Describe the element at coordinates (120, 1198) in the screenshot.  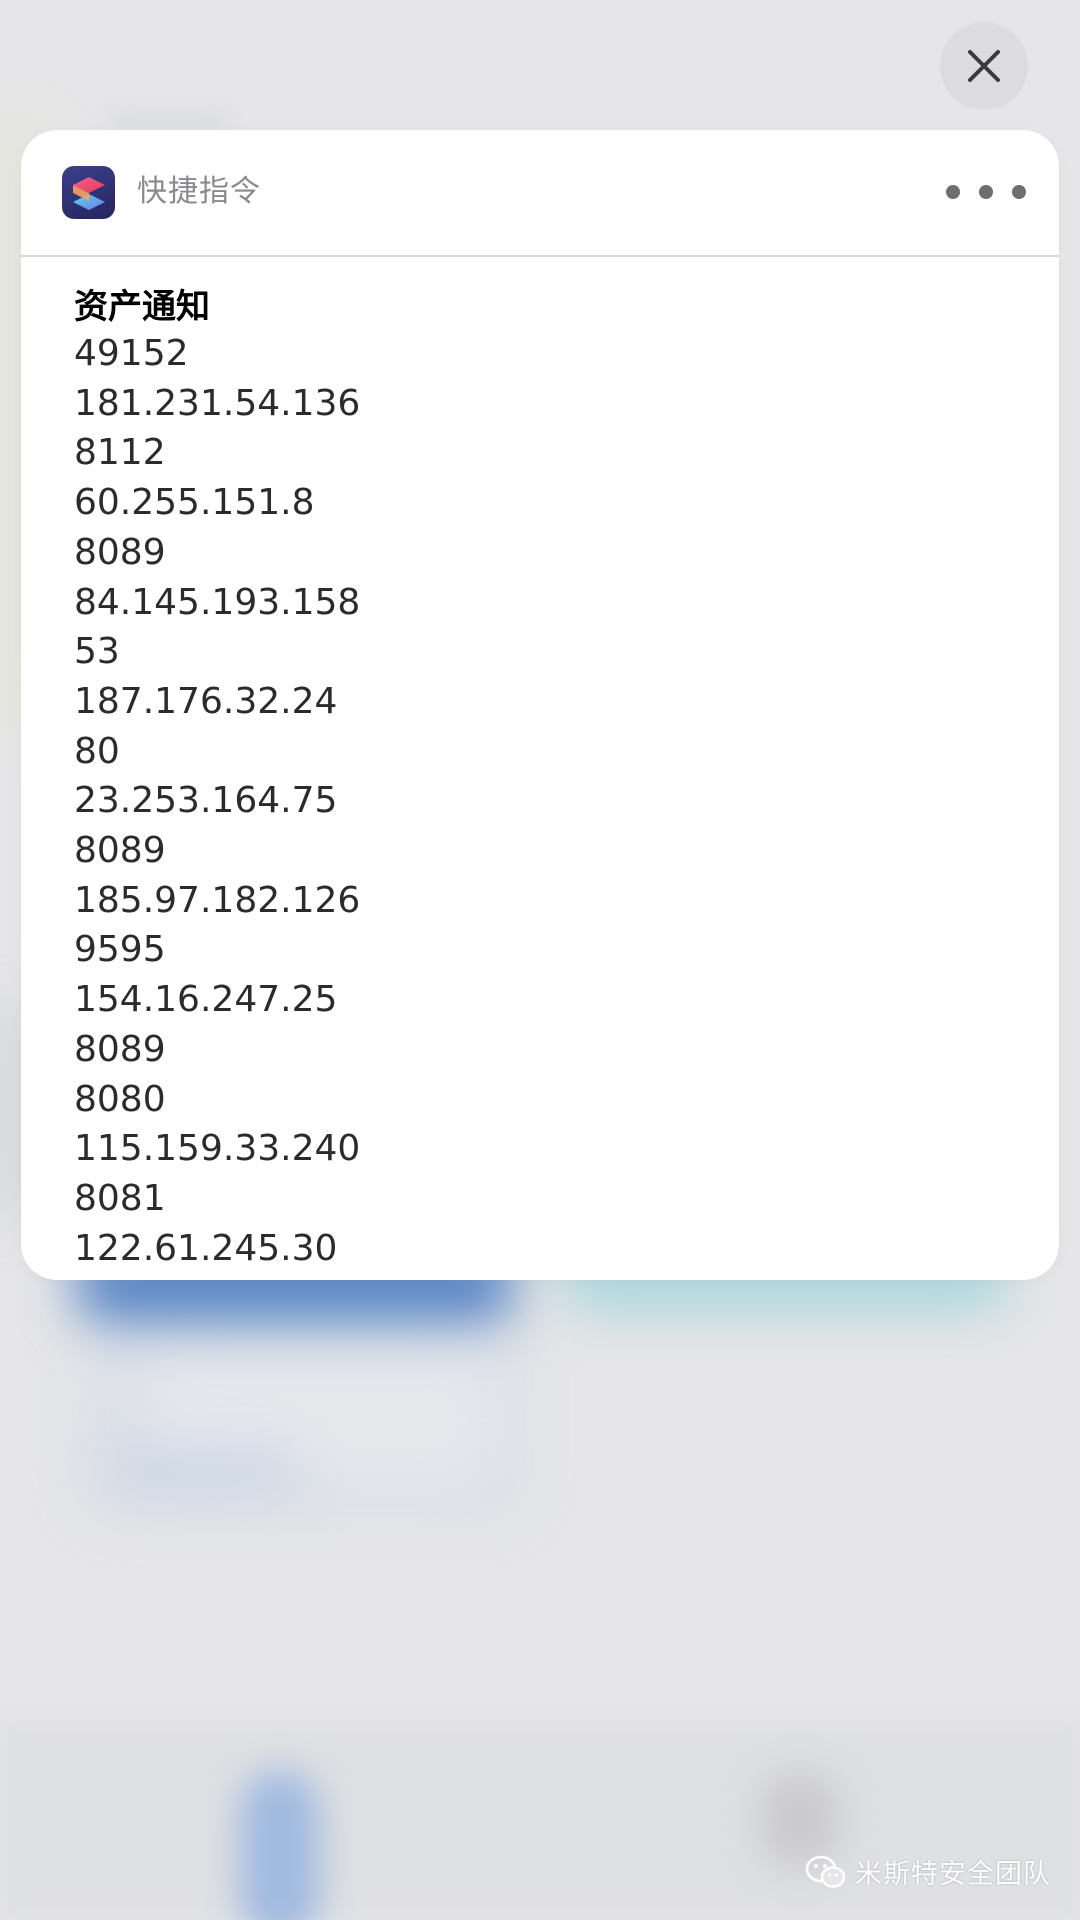
I see `notification-line: 8081` at that location.